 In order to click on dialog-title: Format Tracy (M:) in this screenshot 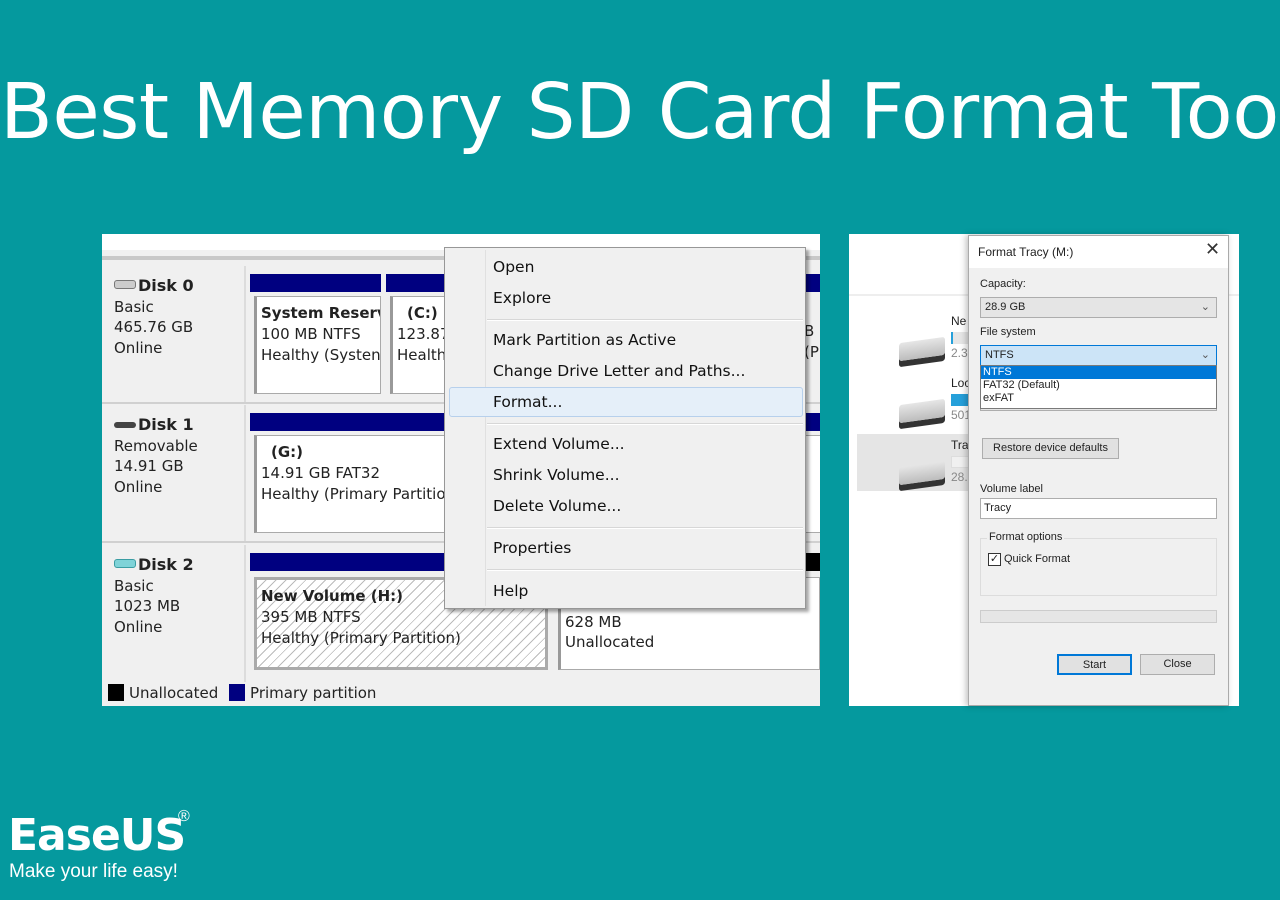, I will do `click(1026, 252)`.